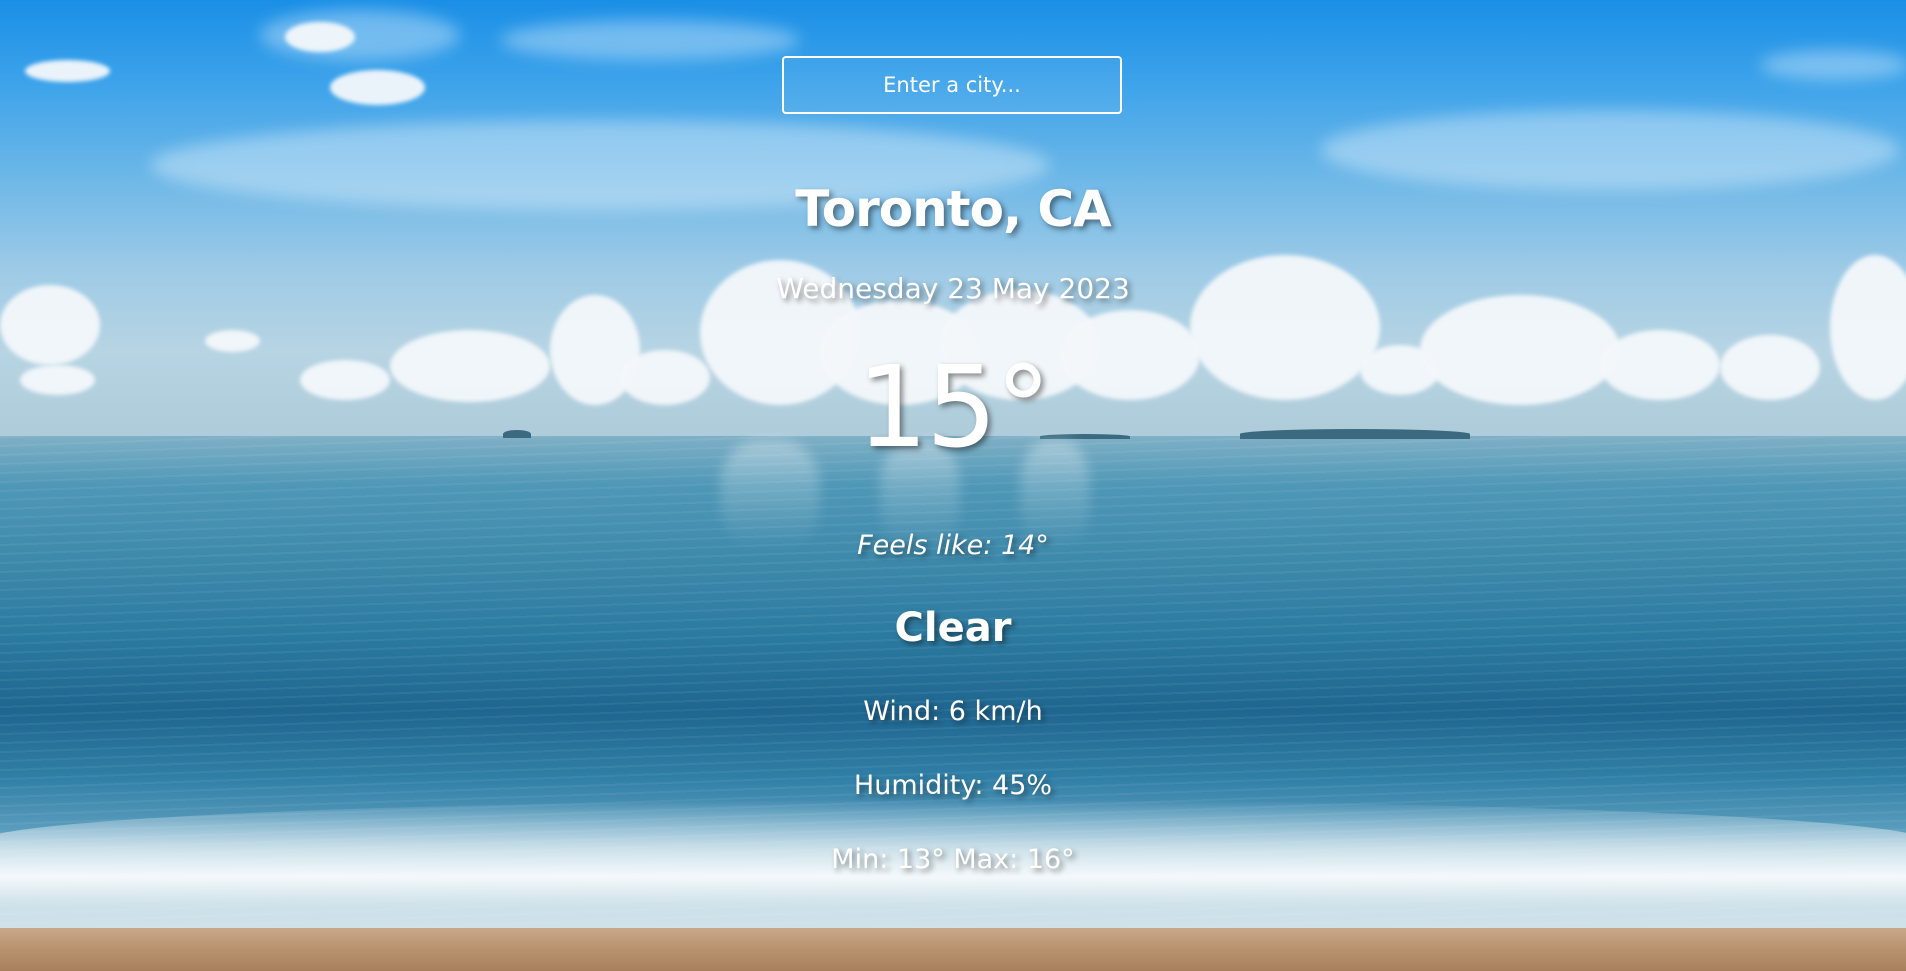 This screenshot has height=971, width=1906. Describe the element at coordinates (954, 408) in the screenshot. I see `current-temperature: 15°` at that location.